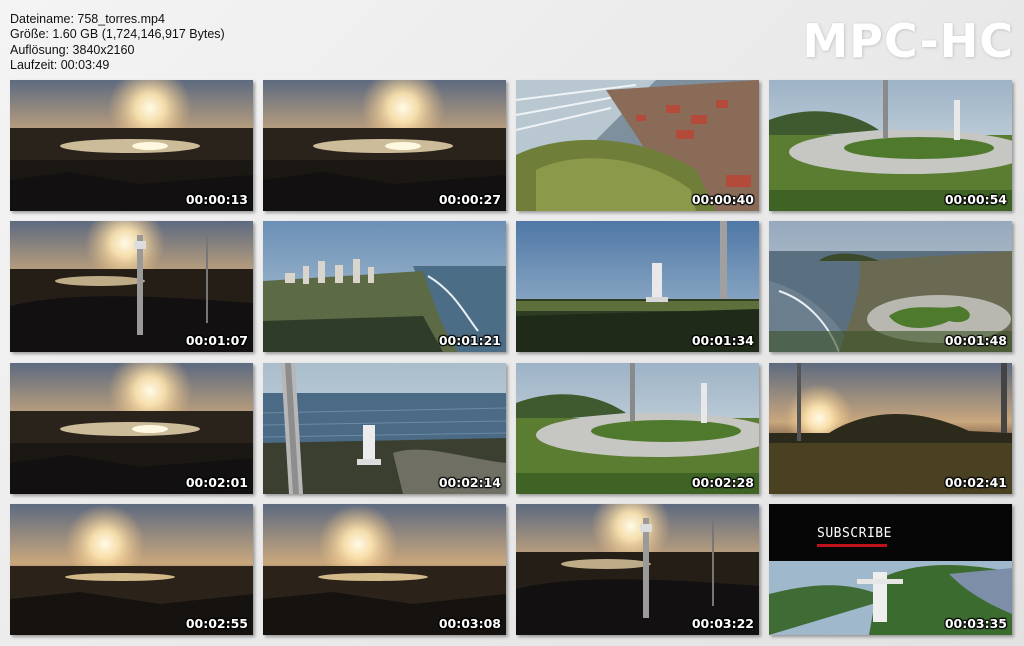  I want to click on thumbnail-timestamp: 00:01:48, so click(975, 341).